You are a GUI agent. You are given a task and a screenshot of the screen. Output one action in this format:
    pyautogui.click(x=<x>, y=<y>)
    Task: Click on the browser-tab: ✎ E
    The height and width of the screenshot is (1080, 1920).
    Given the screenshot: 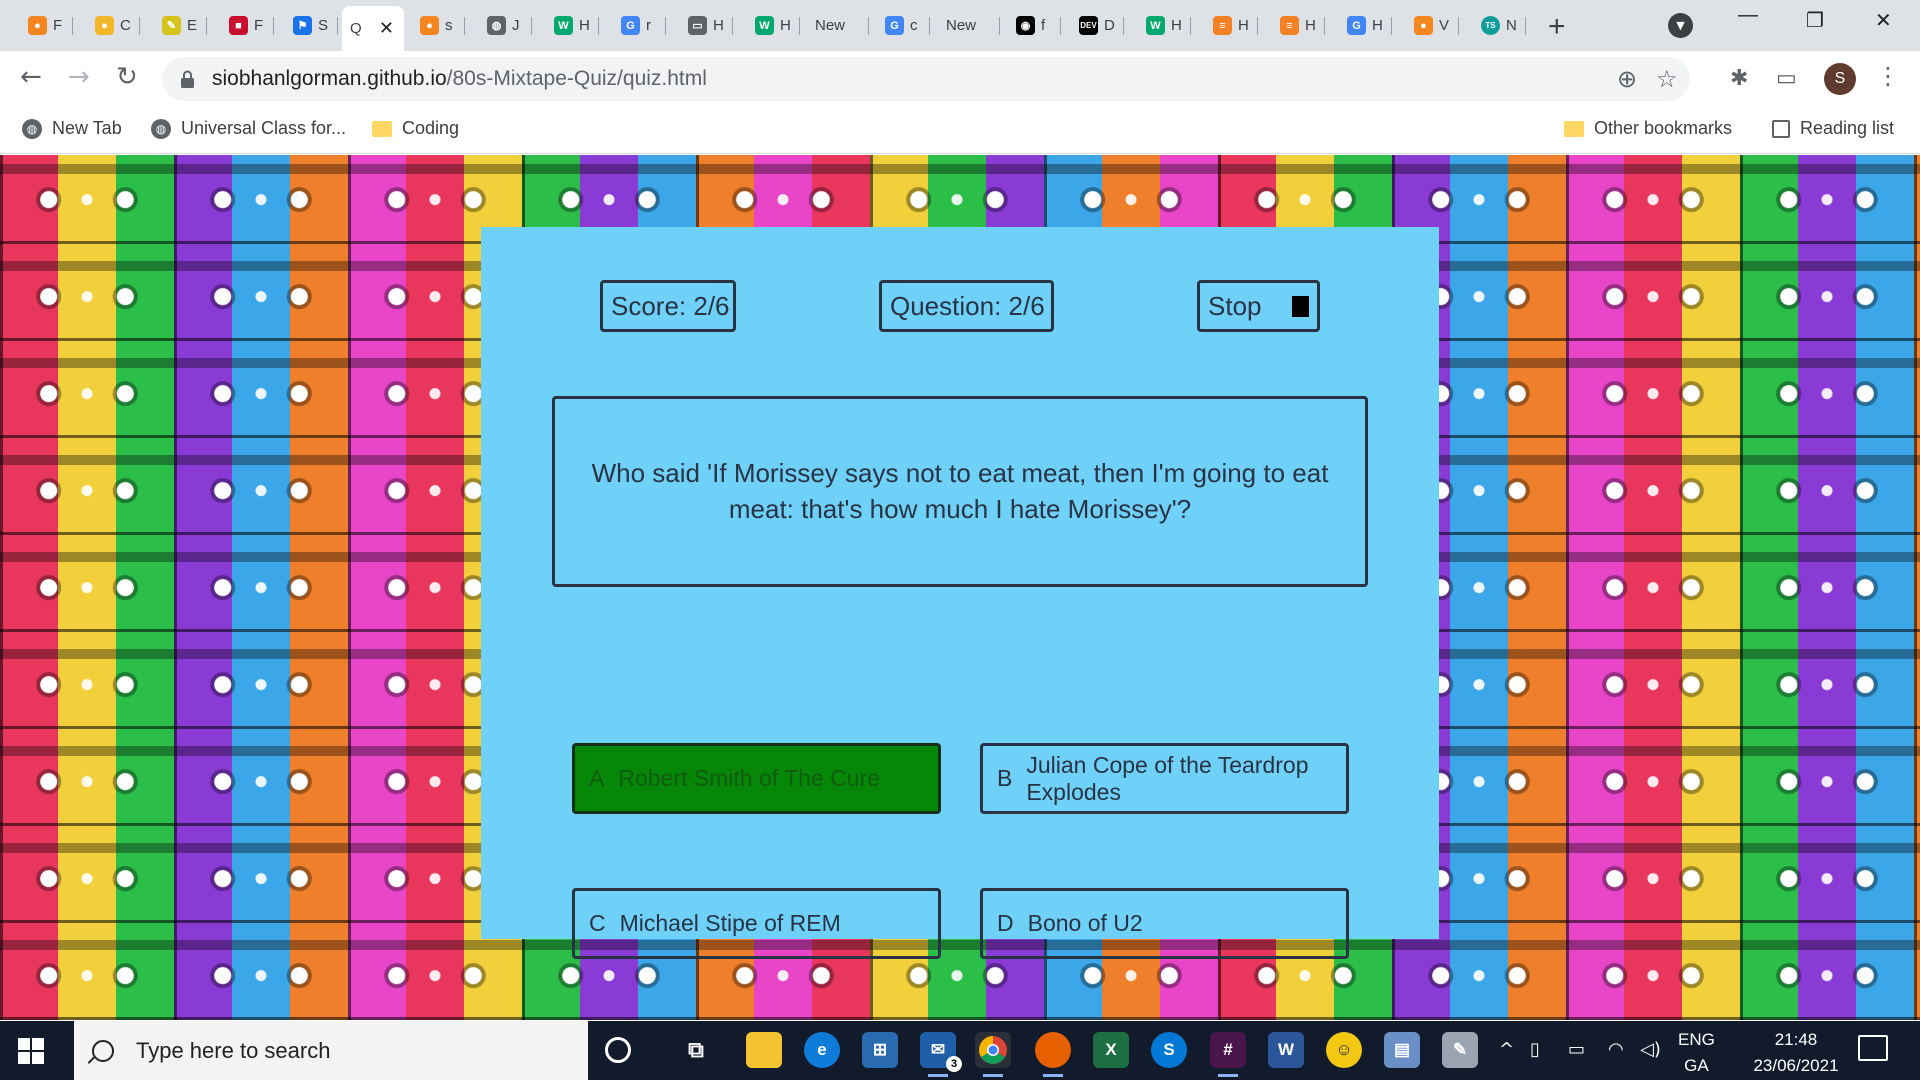 What is the action you would take?
    pyautogui.click(x=180, y=25)
    